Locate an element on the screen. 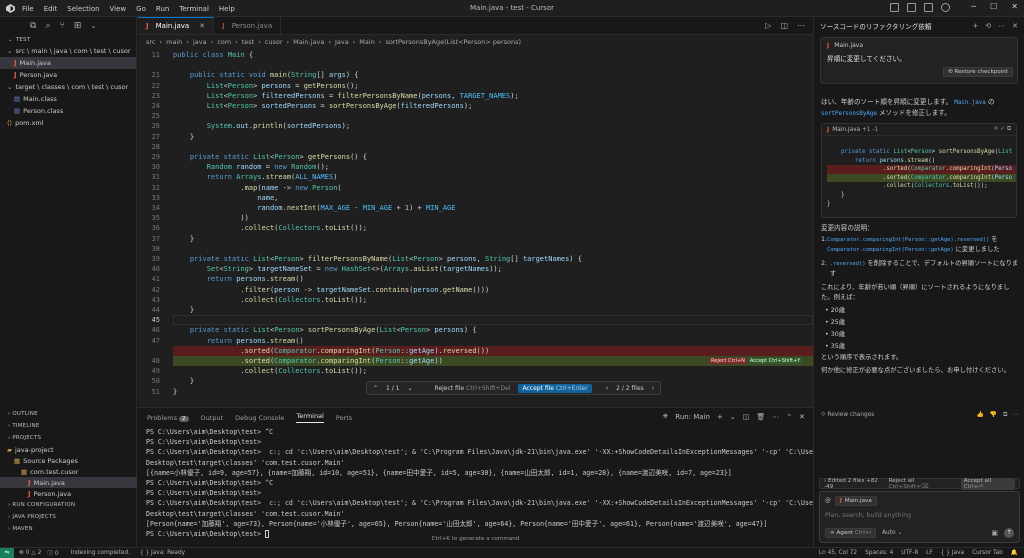 This screenshot has width=1024, height=558. menu-item: Go is located at coordinates (141, 9).